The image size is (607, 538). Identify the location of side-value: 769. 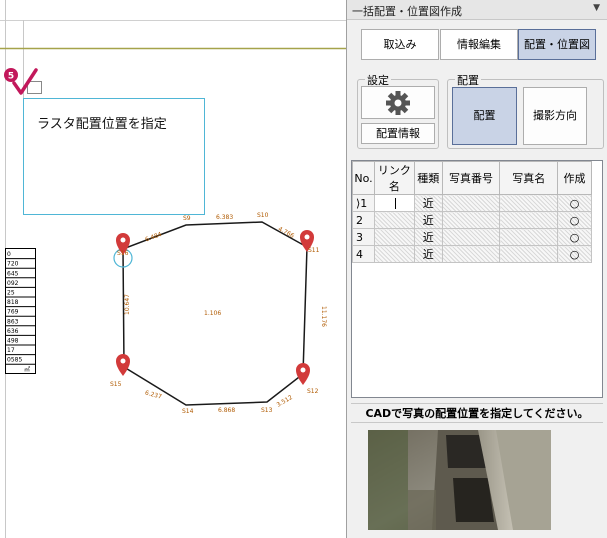
(13, 312).